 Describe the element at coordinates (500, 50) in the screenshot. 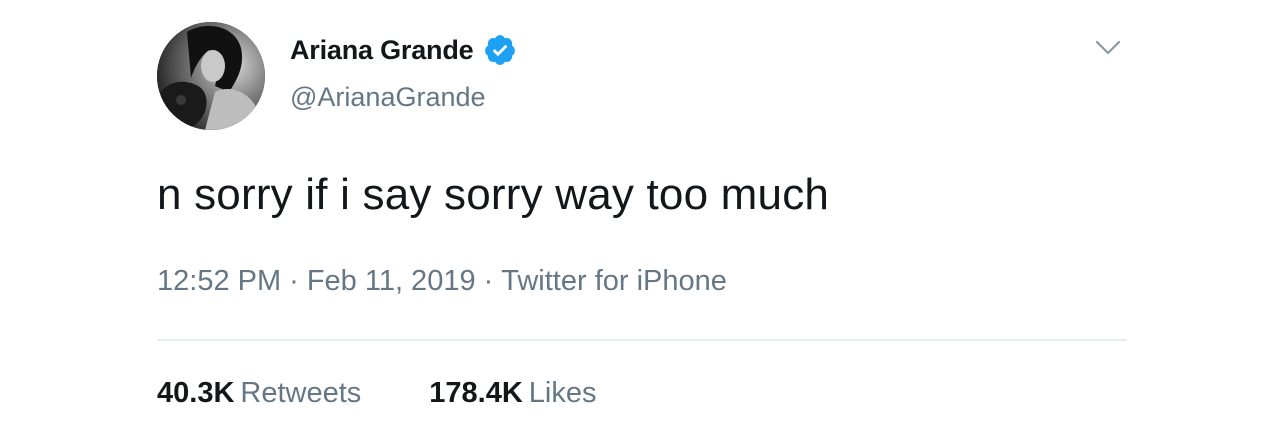

I see `verified-badge-icon` at that location.